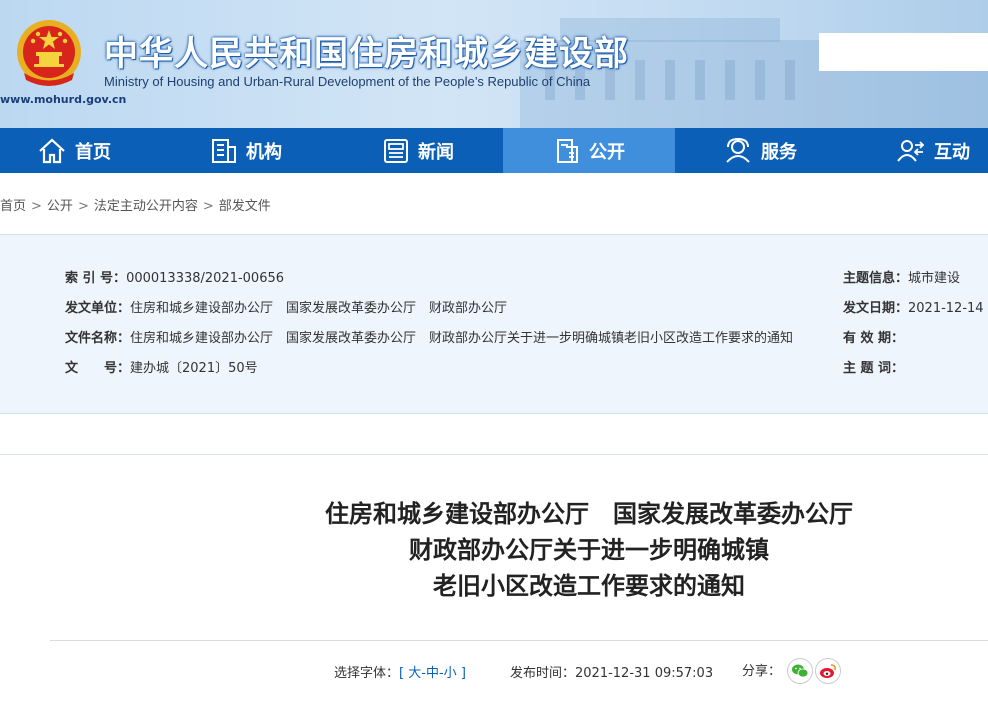  I want to click on nav-item-service: 服务, so click(760, 150).